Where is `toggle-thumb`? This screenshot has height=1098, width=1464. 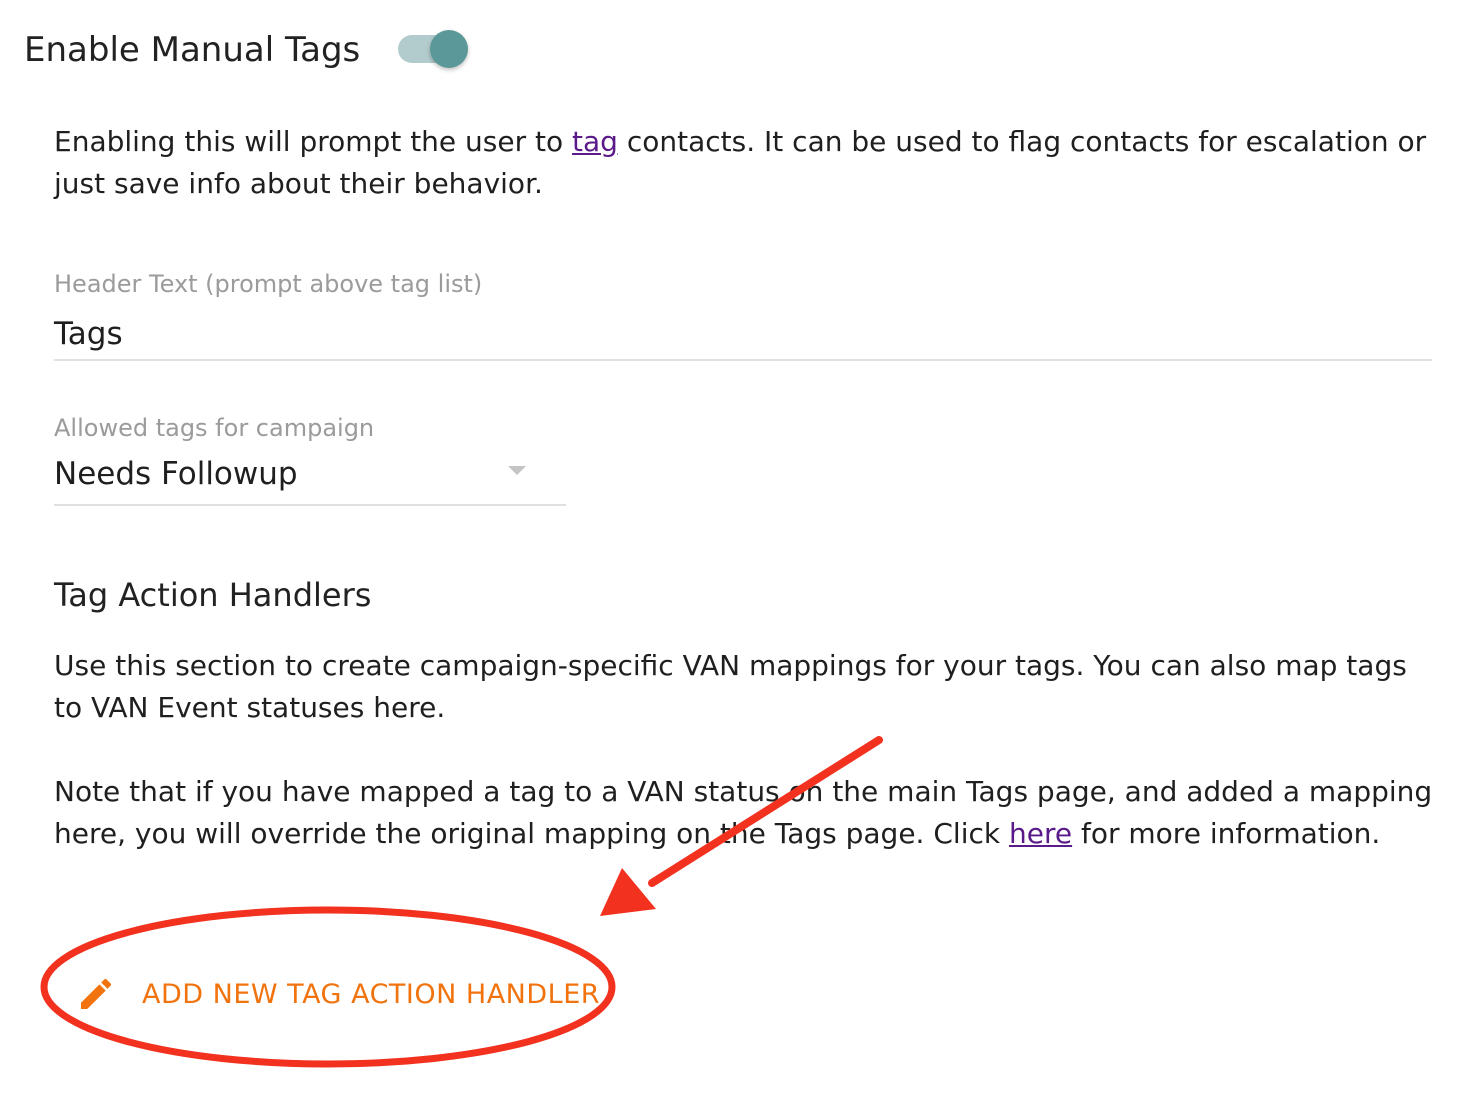 toggle-thumb is located at coordinates (449, 49).